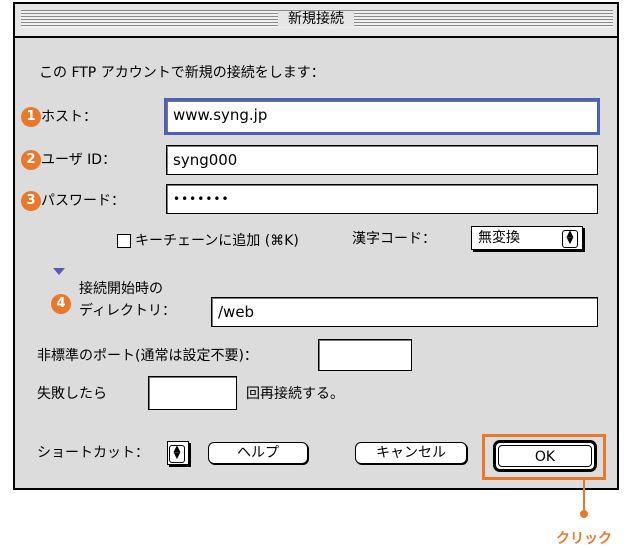 The image size is (632, 548). I want to click on callout-dot, so click(584, 514).